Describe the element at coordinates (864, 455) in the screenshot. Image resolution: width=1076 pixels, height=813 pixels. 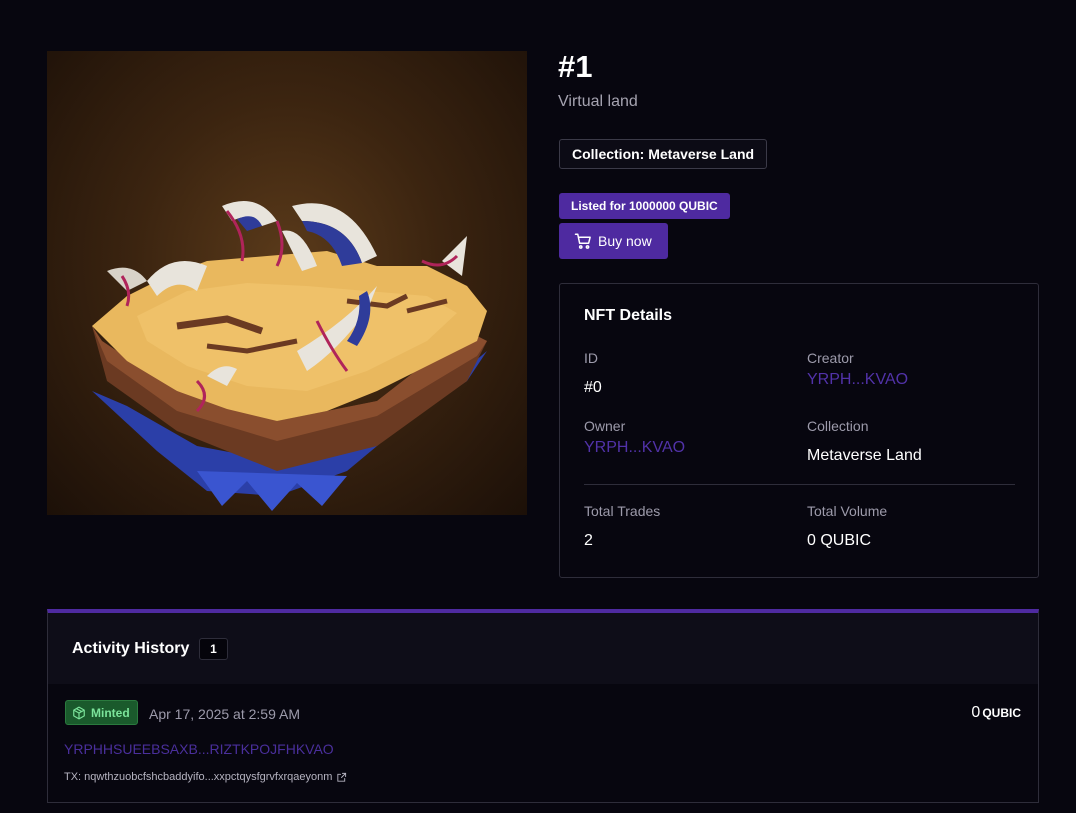
I see `collection-value: Metaverse Land` at that location.